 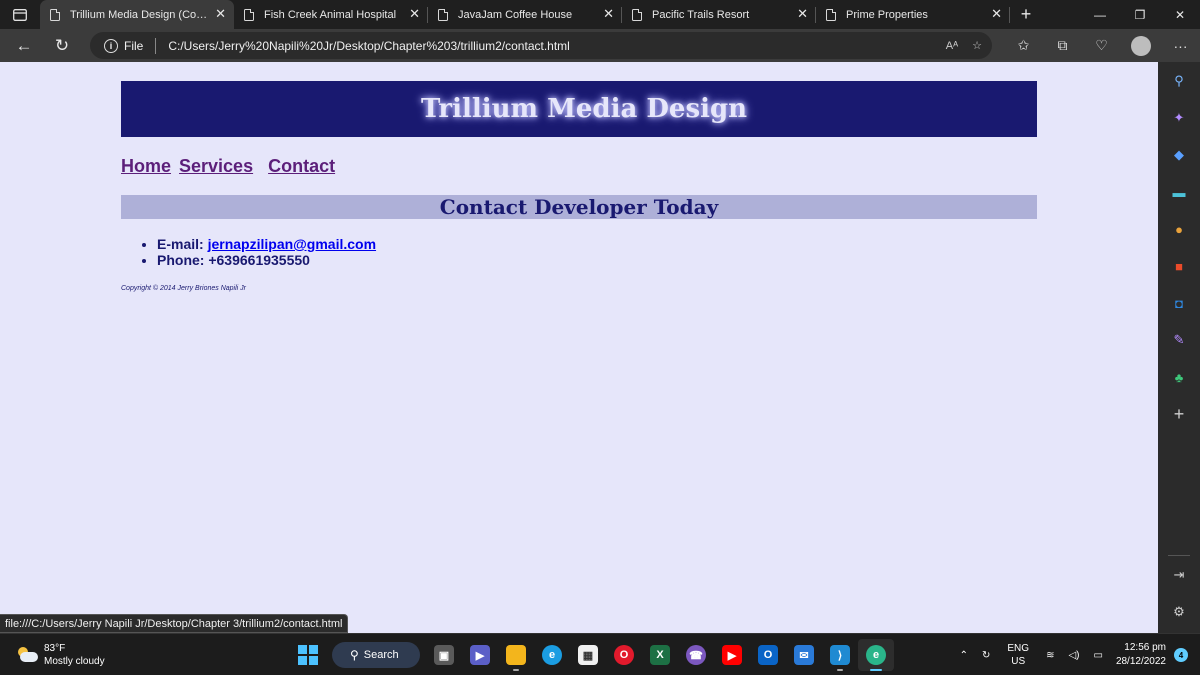 I want to click on outlook-icon: ◘, so click(x=1179, y=303).